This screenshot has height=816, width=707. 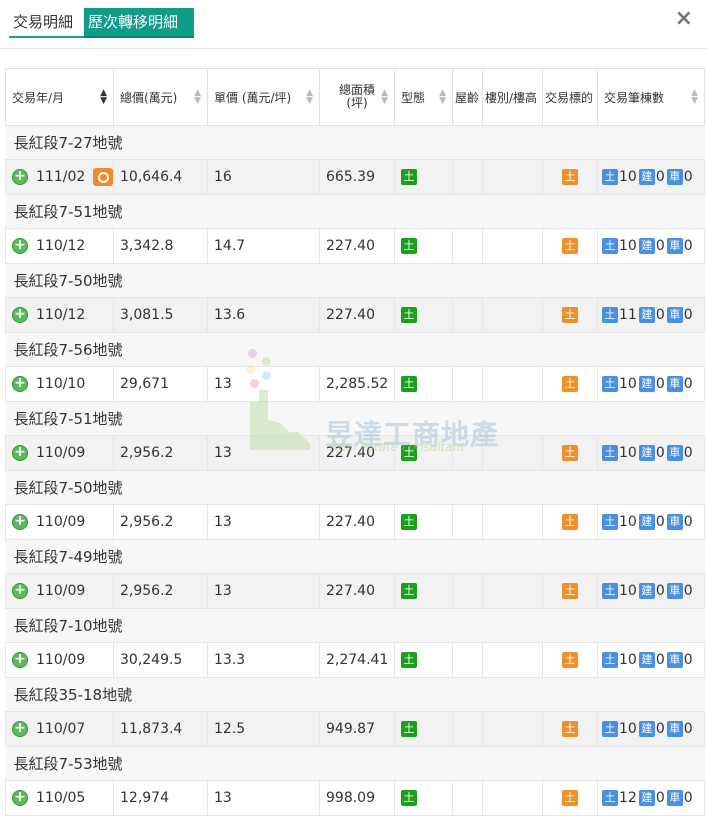 What do you see at coordinates (355, 729) in the screenshot?
I see `table-row: +110/07 11,873.4 12.5 949.87 土土土 10 建 0 車 0` at bounding box center [355, 729].